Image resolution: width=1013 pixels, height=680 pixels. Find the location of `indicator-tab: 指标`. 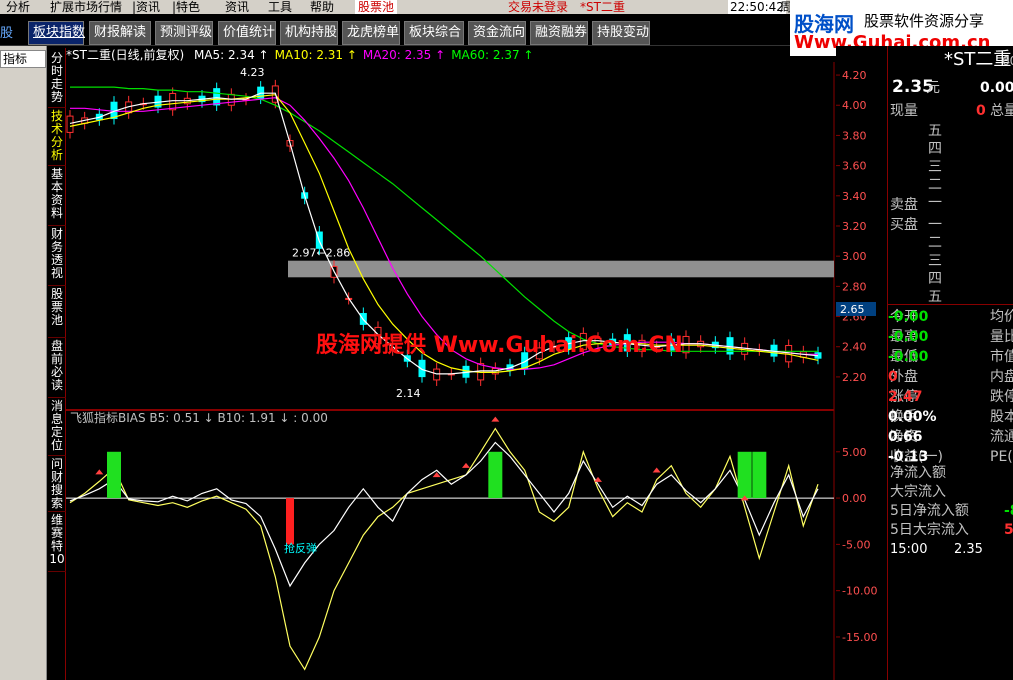

indicator-tab: 指标 is located at coordinates (23, 59).